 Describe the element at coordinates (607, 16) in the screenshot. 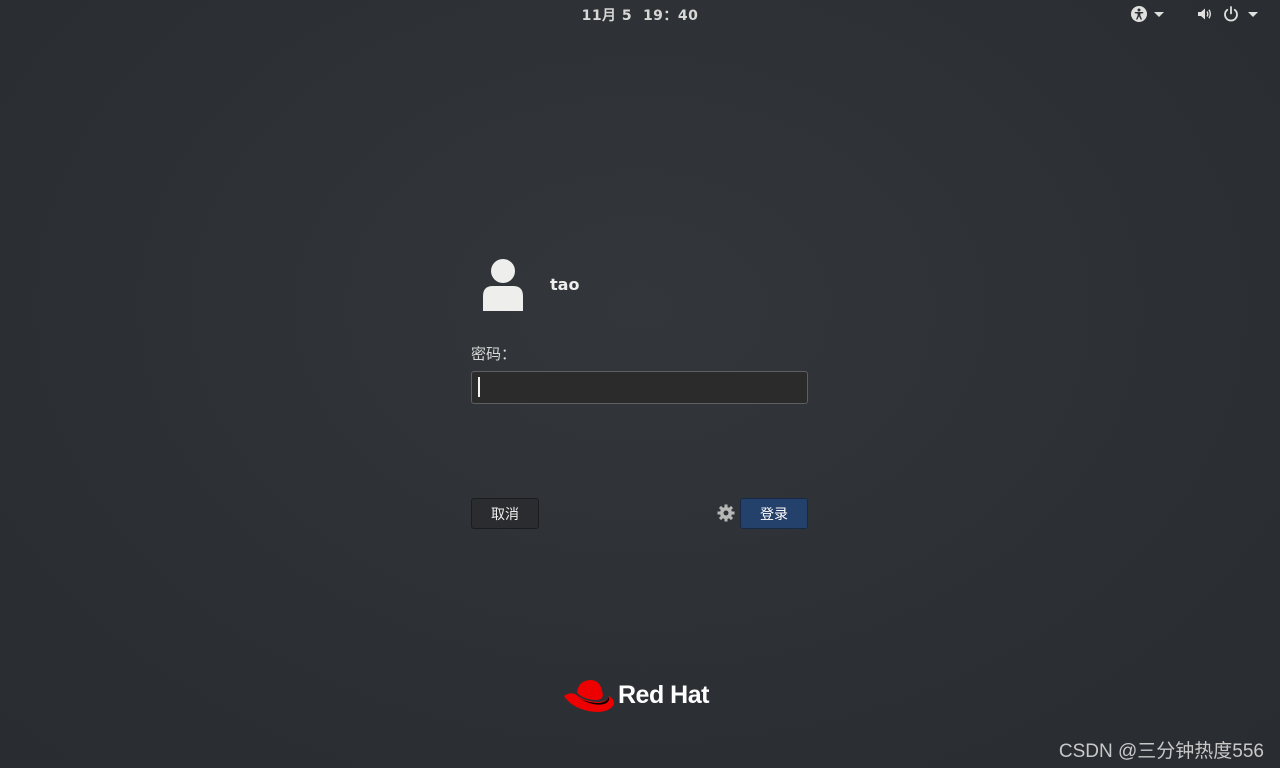

I see `clock-date: 11月 5` at that location.